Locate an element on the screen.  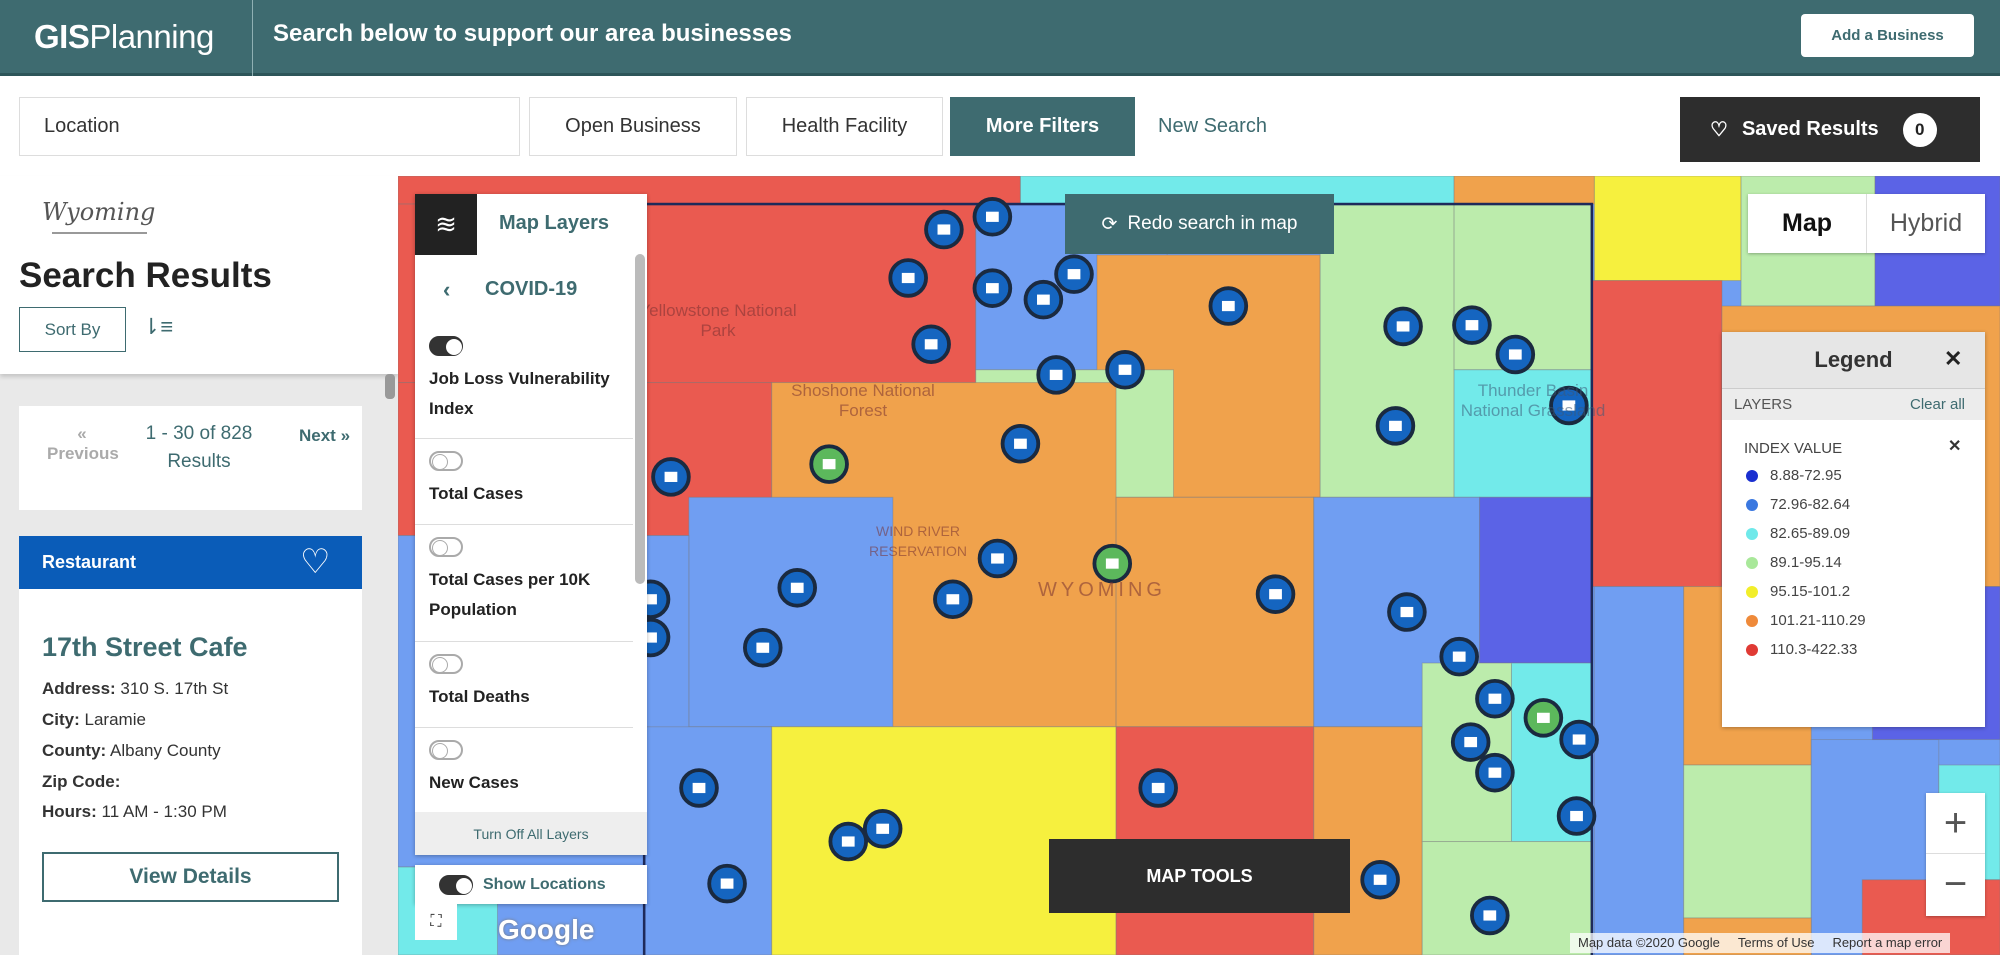
legend-layers-label: LAYERS is located at coordinates (1763, 404).